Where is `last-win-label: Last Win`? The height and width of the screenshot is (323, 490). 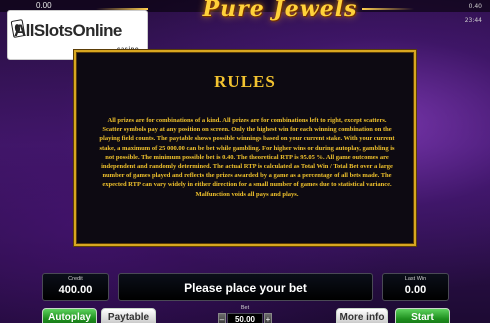 last-win-label: Last Win is located at coordinates (415, 279).